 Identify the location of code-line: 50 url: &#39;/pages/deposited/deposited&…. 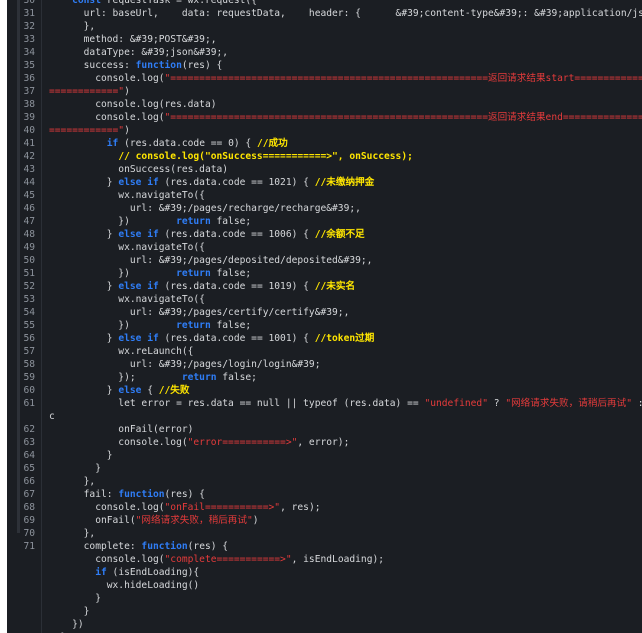
(324, 260).